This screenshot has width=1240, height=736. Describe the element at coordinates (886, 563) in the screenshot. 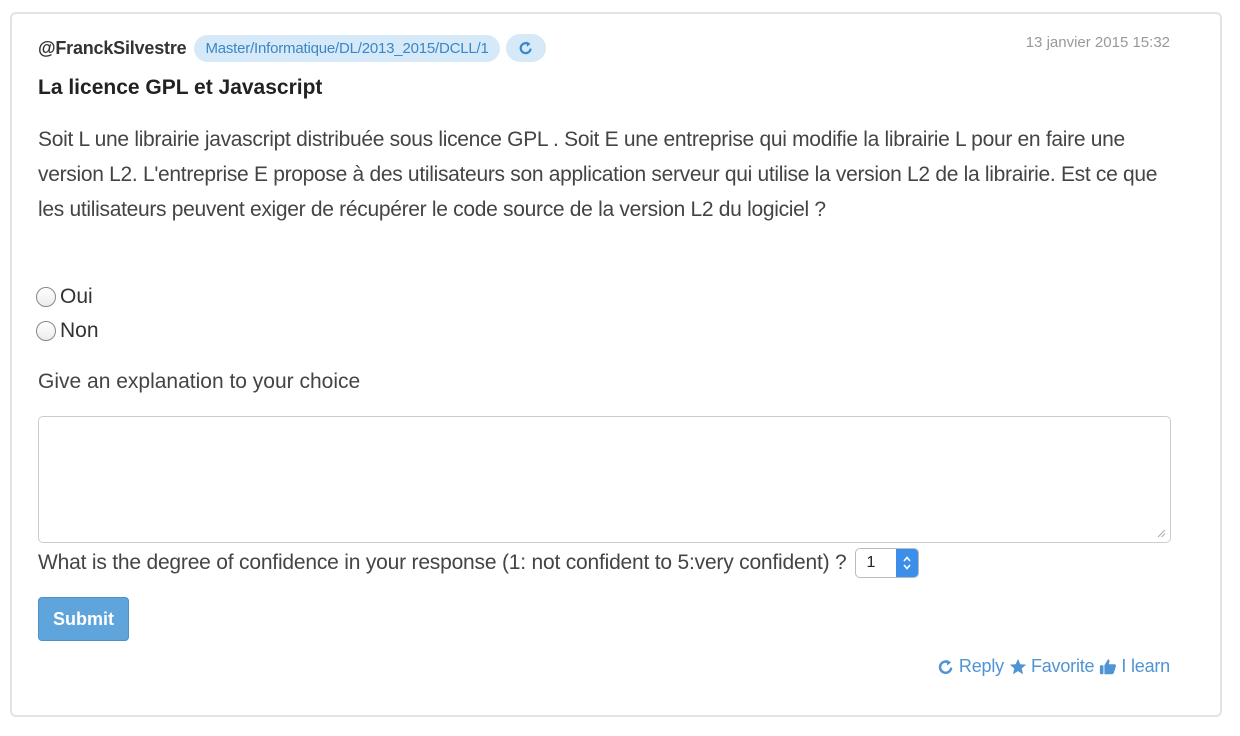

I see `confidence-select: 1` at that location.